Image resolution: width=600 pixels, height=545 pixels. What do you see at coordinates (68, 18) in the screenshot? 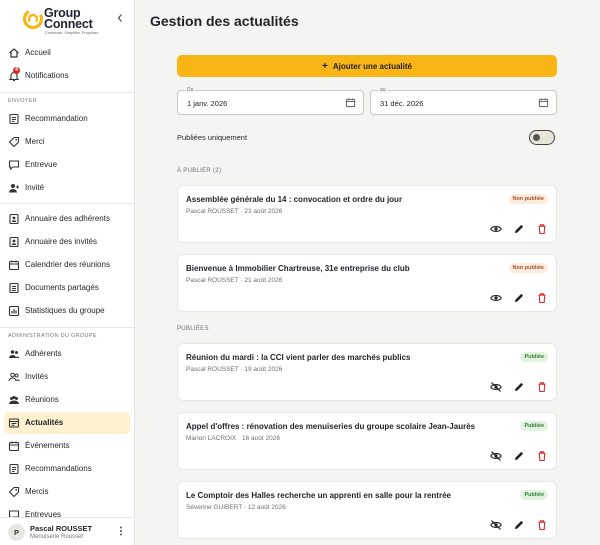
I see `brand-name: Group Connect` at bounding box center [68, 18].